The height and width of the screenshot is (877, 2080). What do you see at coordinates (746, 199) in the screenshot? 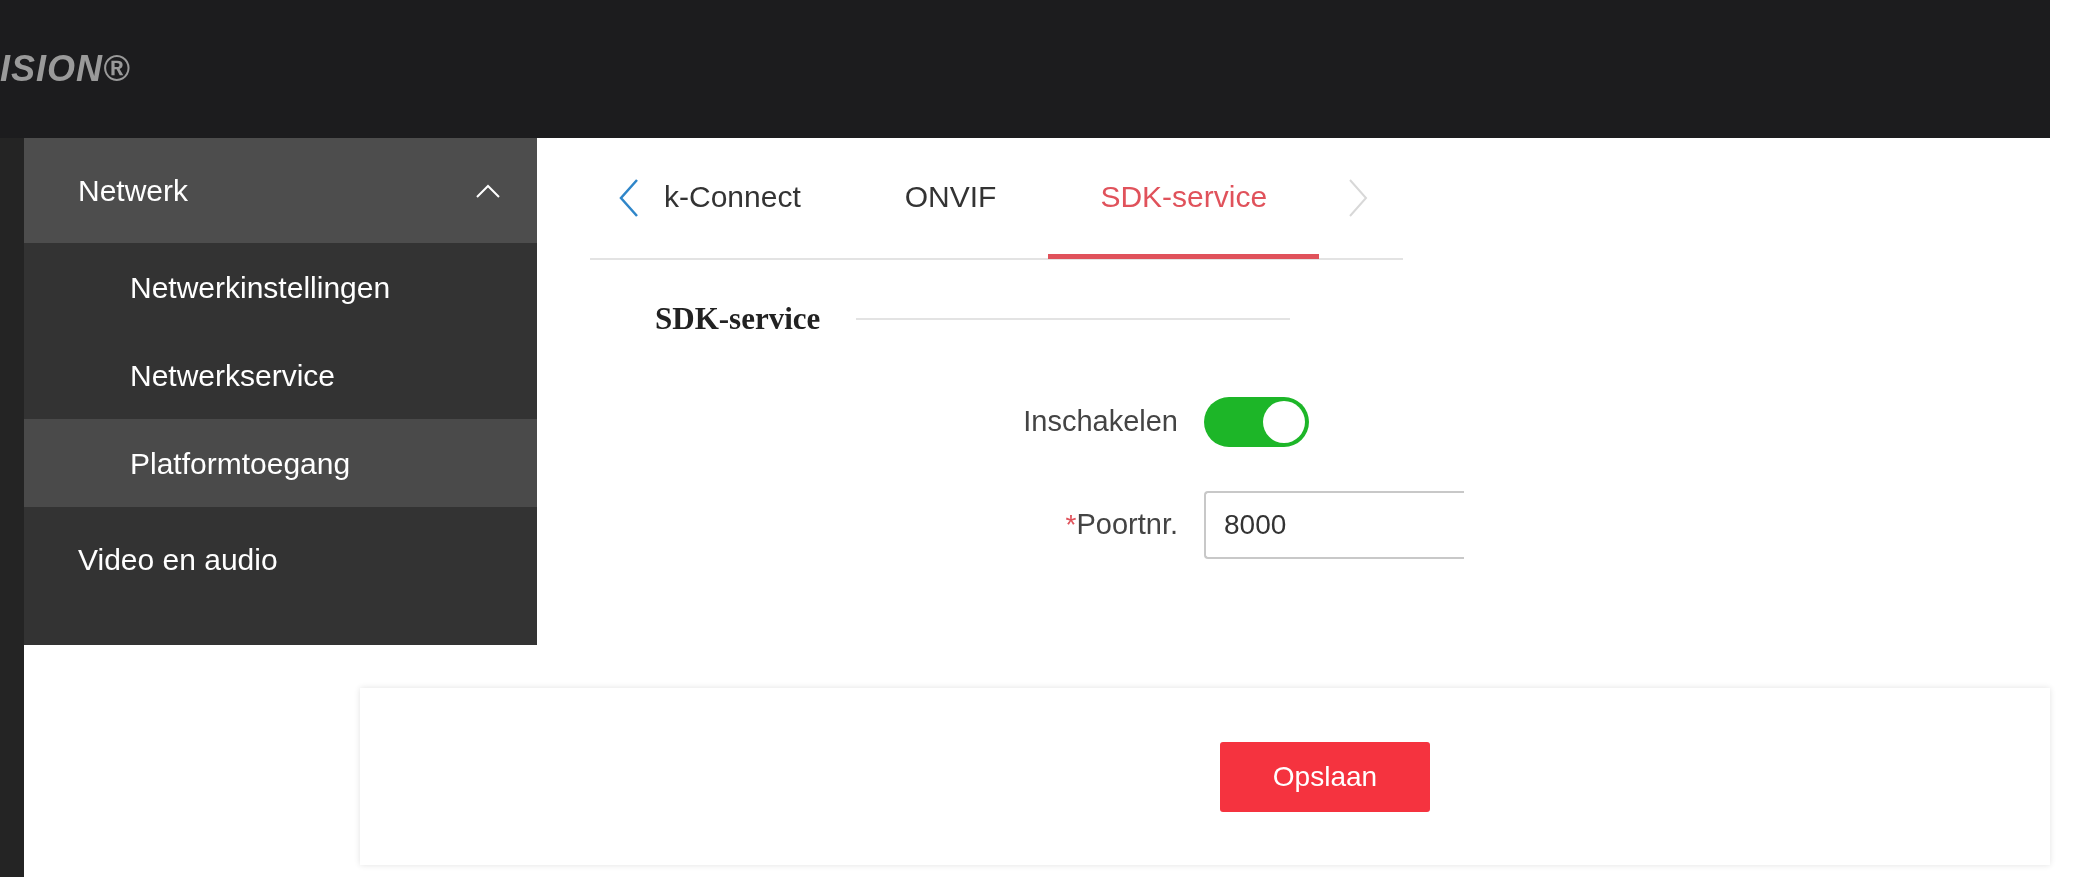
I see `tab: k-Connect` at bounding box center [746, 199].